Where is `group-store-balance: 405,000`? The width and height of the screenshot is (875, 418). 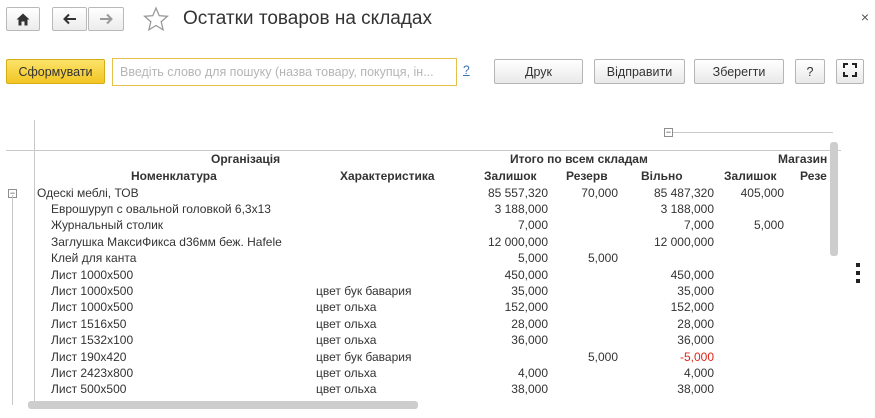
group-store-balance: 405,000 is located at coordinates (762, 193).